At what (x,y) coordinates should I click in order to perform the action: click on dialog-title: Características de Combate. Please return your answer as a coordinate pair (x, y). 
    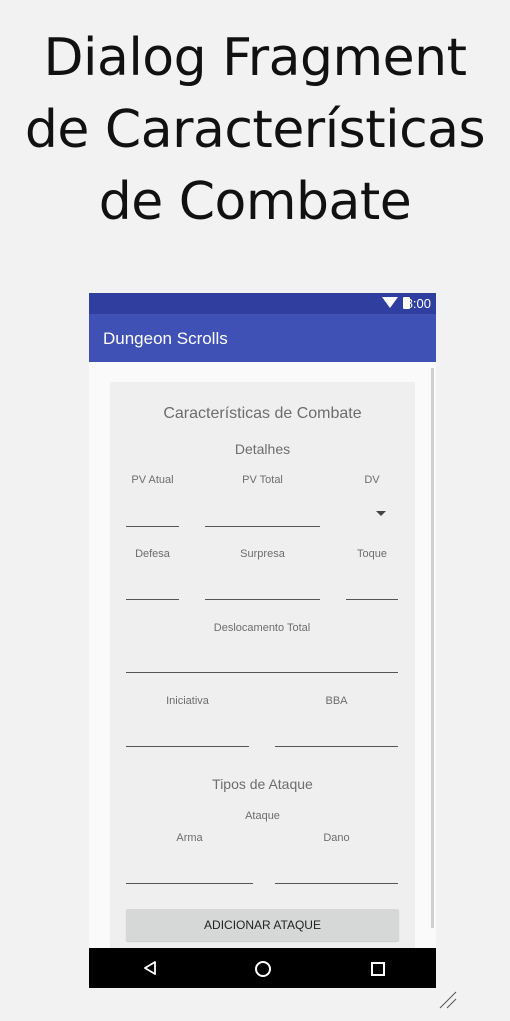
    Looking at the image, I should click on (262, 413).